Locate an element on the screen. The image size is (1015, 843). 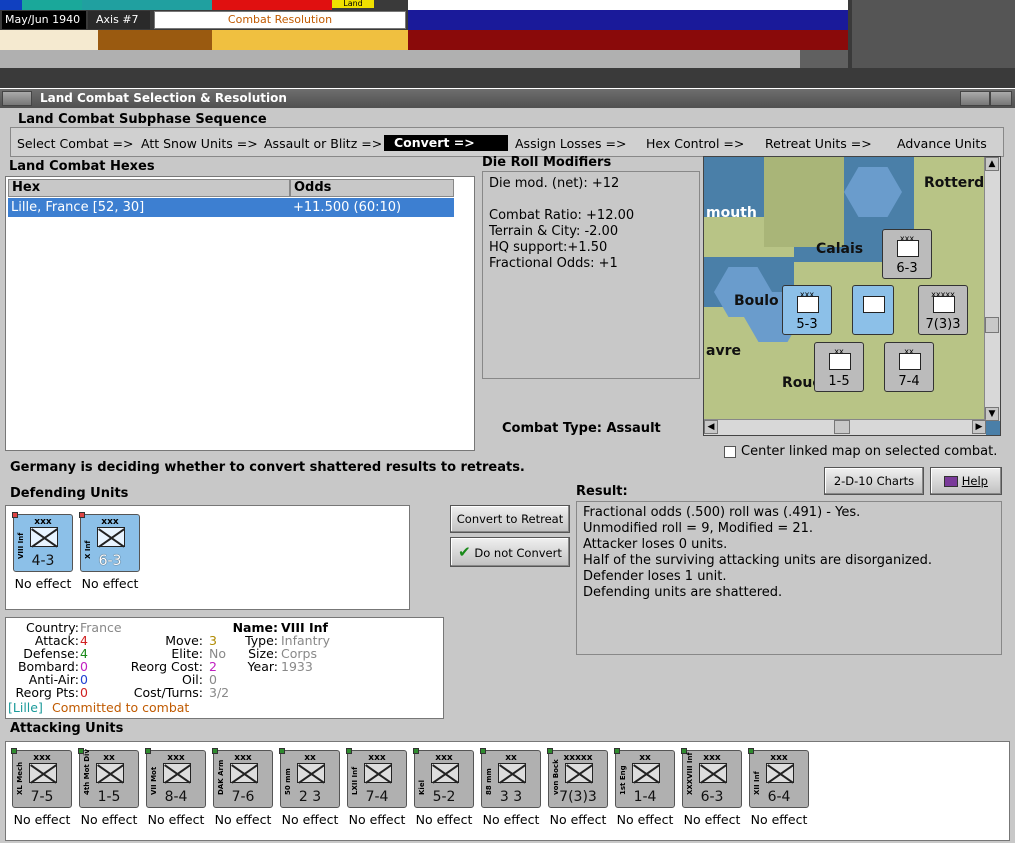
window-close-button is located at coordinates (1001, 98).